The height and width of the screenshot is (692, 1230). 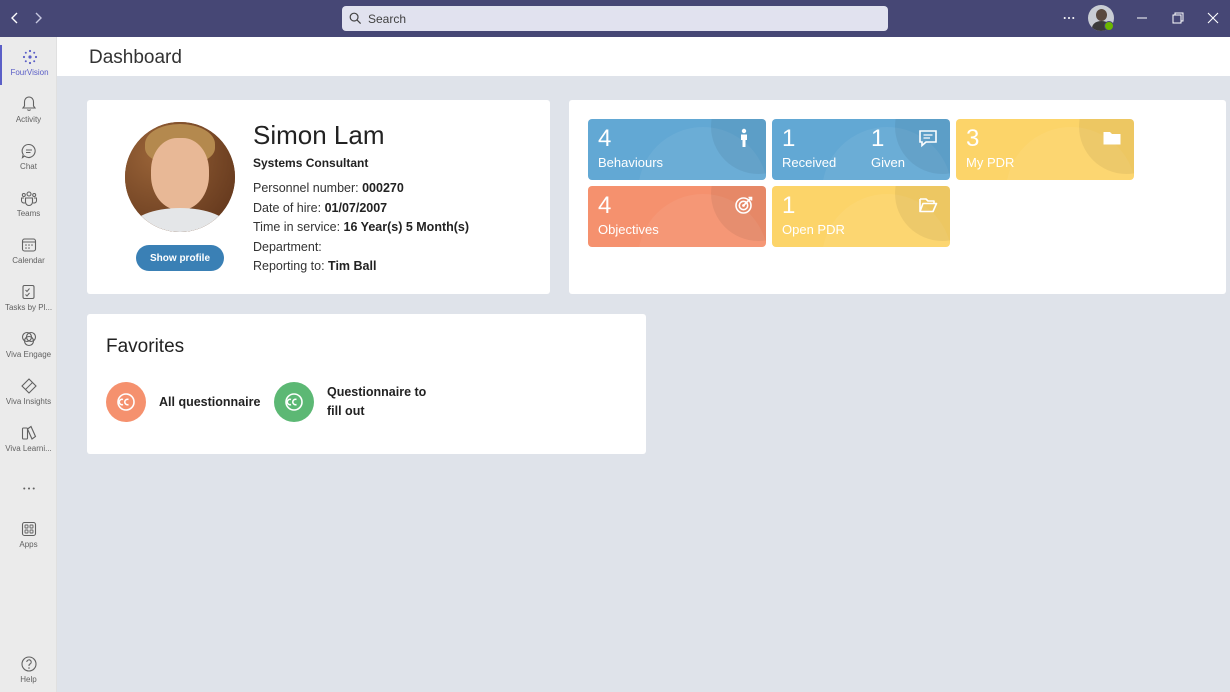 What do you see at coordinates (861, 149) in the screenshot?
I see `feedback-tile: 1 Received 1 Given` at bounding box center [861, 149].